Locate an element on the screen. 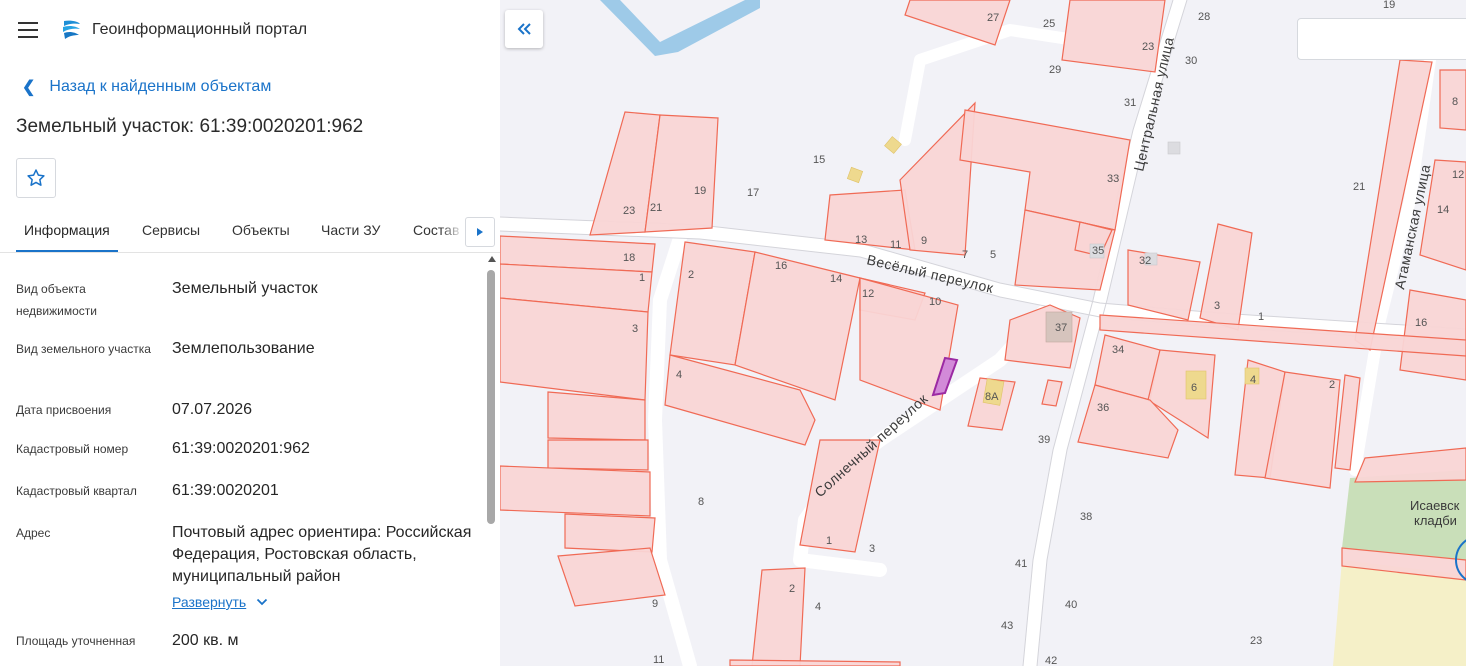 The image size is (1466, 666). tab-parts: Части ЗУ is located at coordinates (350, 230).